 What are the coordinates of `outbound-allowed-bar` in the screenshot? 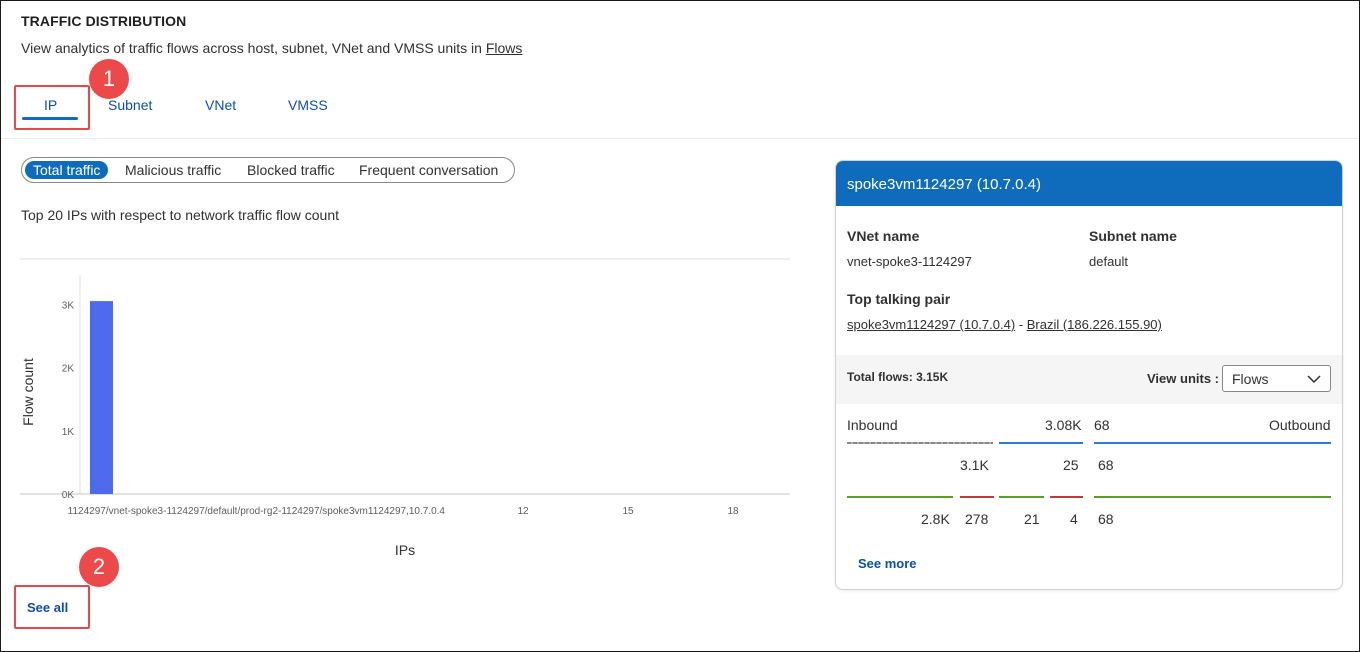 It's located at (1212, 497).